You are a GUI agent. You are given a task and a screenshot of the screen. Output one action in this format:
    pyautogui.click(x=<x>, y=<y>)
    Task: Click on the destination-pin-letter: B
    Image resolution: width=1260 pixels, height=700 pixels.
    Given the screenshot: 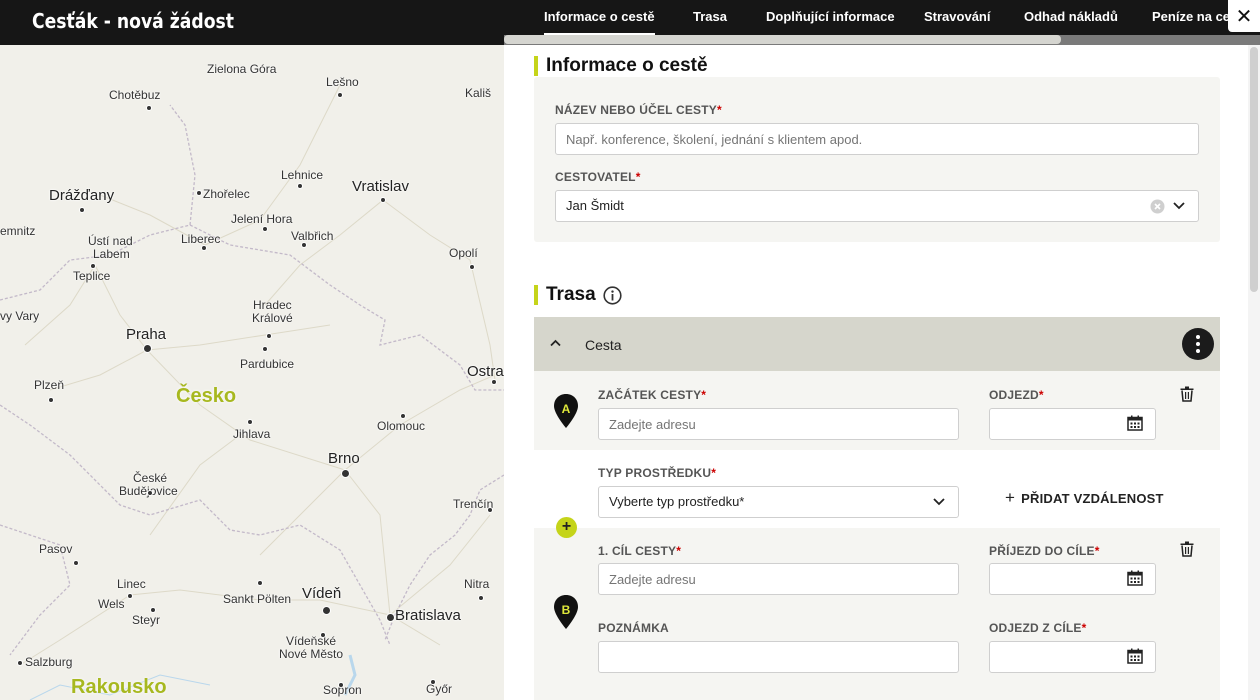 What is the action you would take?
    pyautogui.click(x=566, y=610)
    